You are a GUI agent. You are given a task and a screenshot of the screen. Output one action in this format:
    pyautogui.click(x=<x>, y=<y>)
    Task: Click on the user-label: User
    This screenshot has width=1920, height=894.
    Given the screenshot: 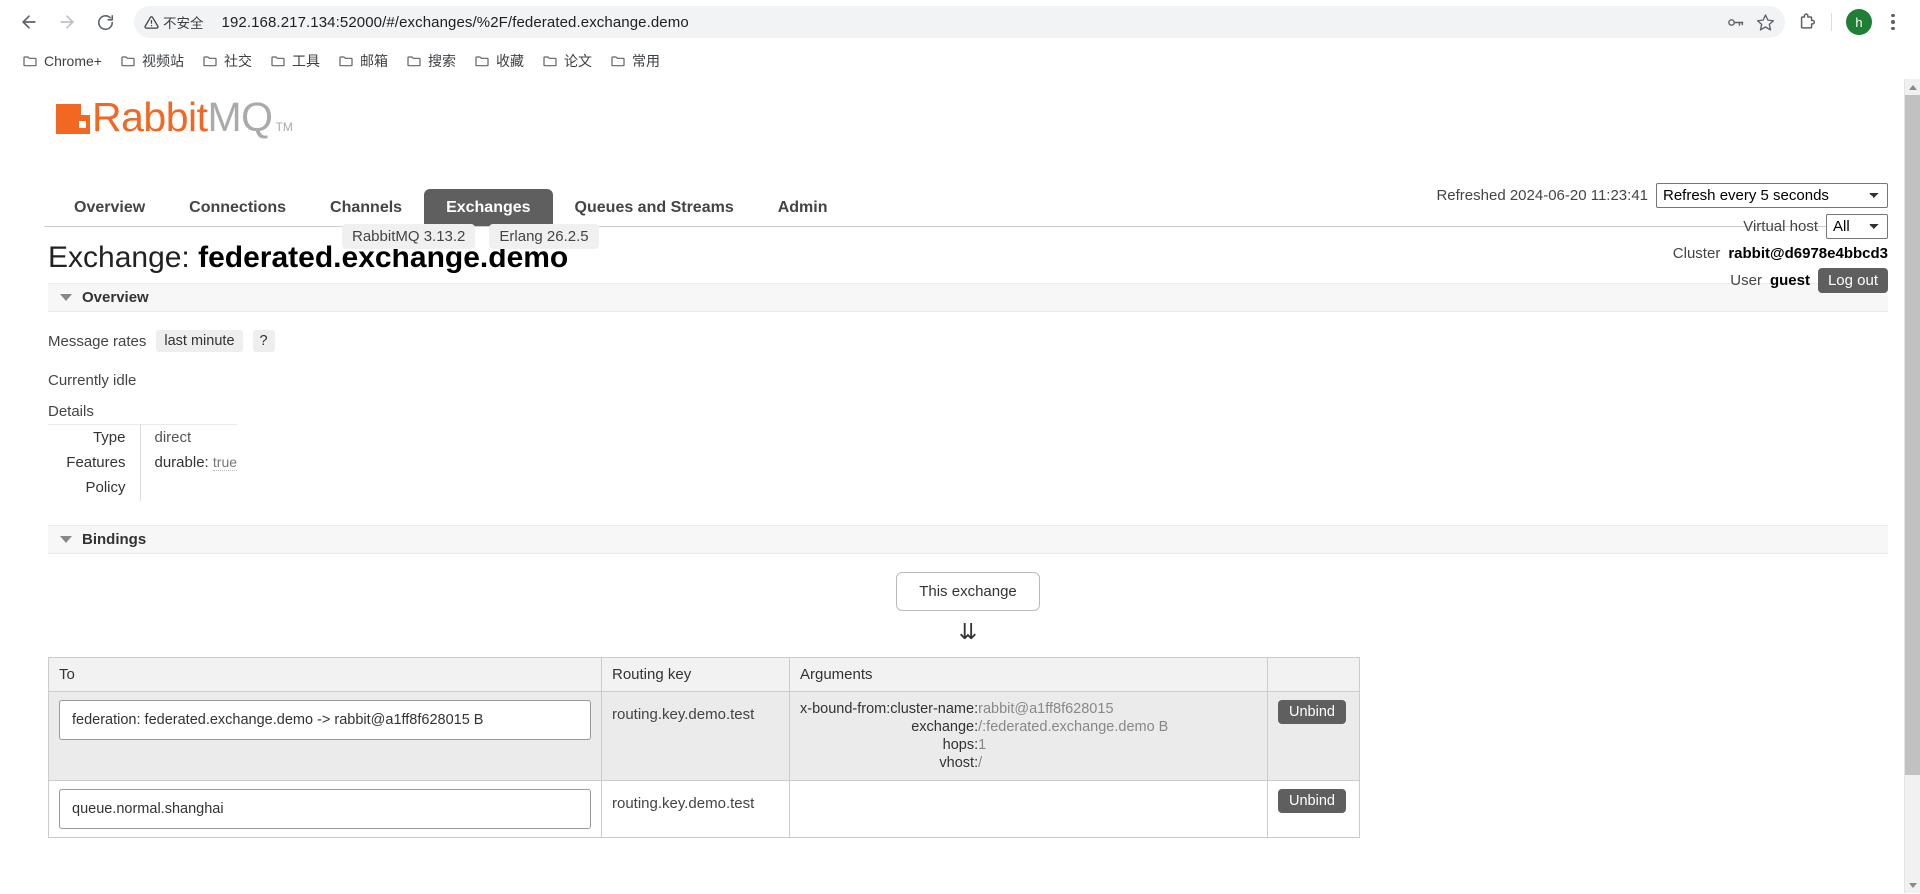 What is the action you would take?
    pyautogui.click(x=1746, y=280)
    